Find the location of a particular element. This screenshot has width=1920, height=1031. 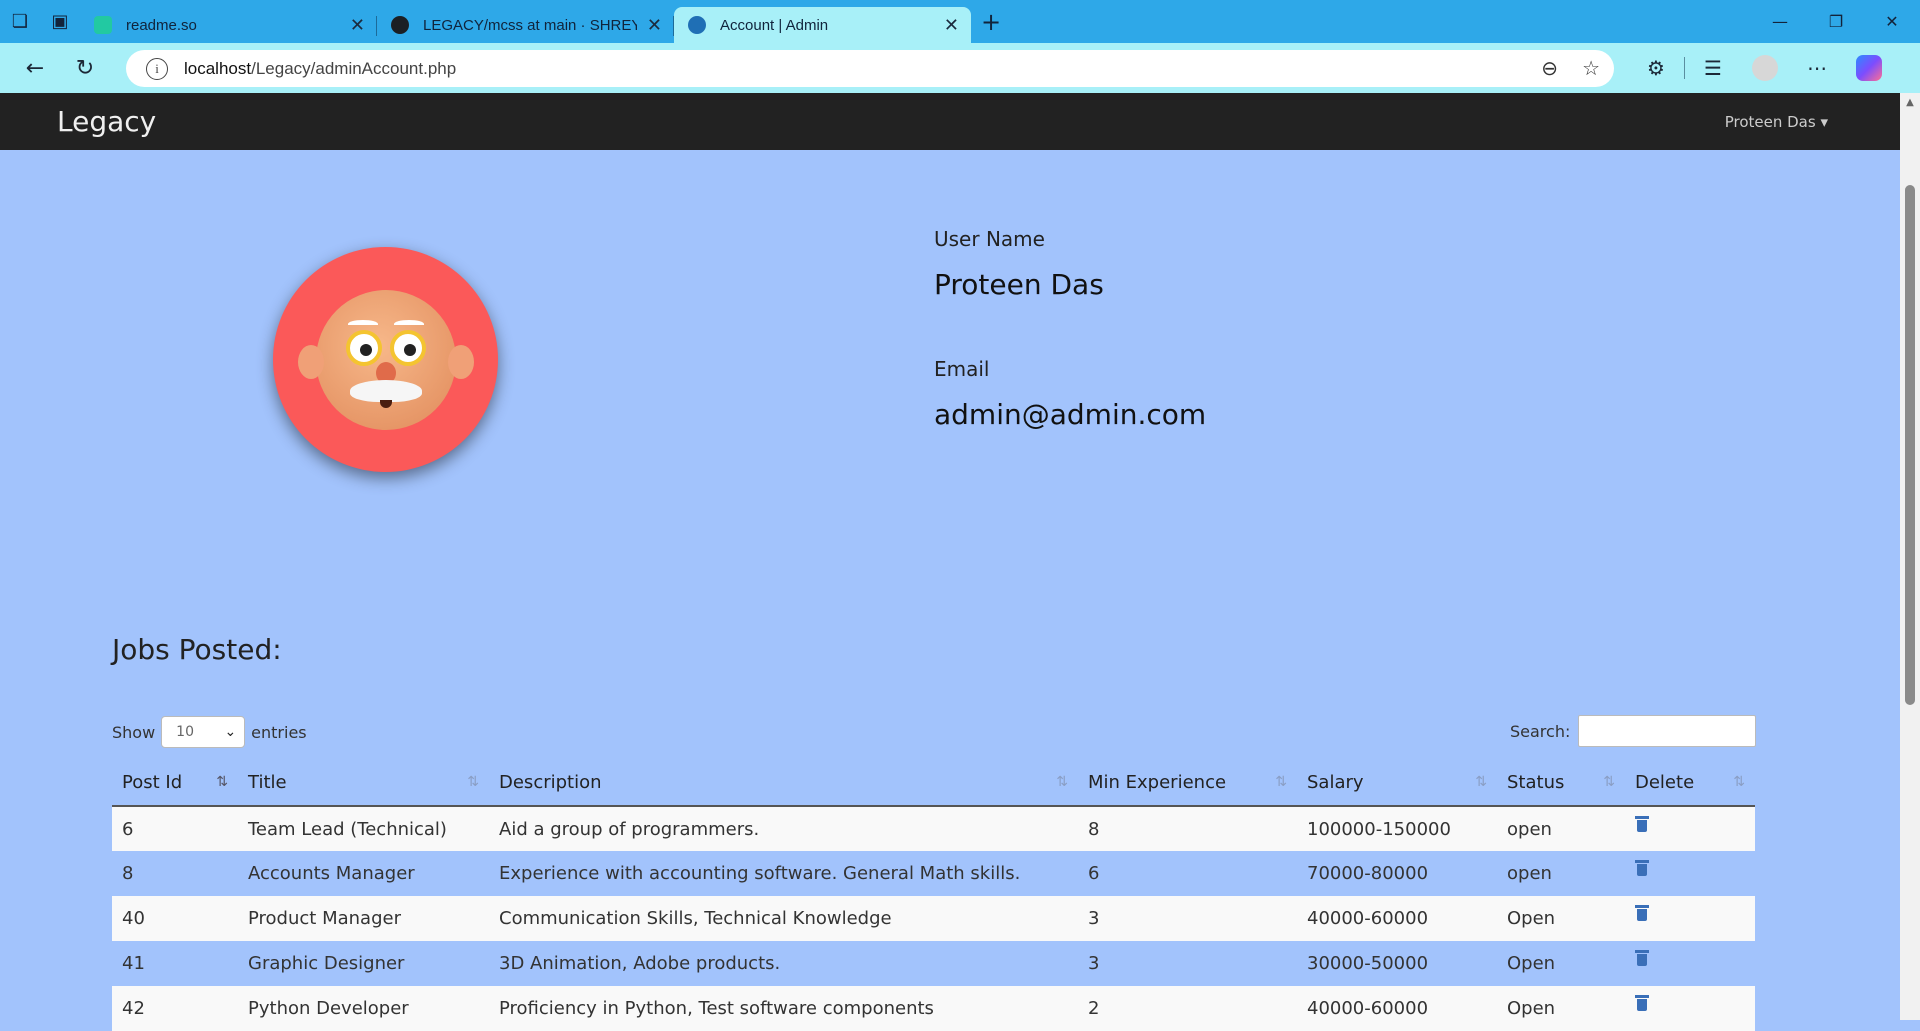

cell-title: Product Manager is located at coordinates (363, 918).